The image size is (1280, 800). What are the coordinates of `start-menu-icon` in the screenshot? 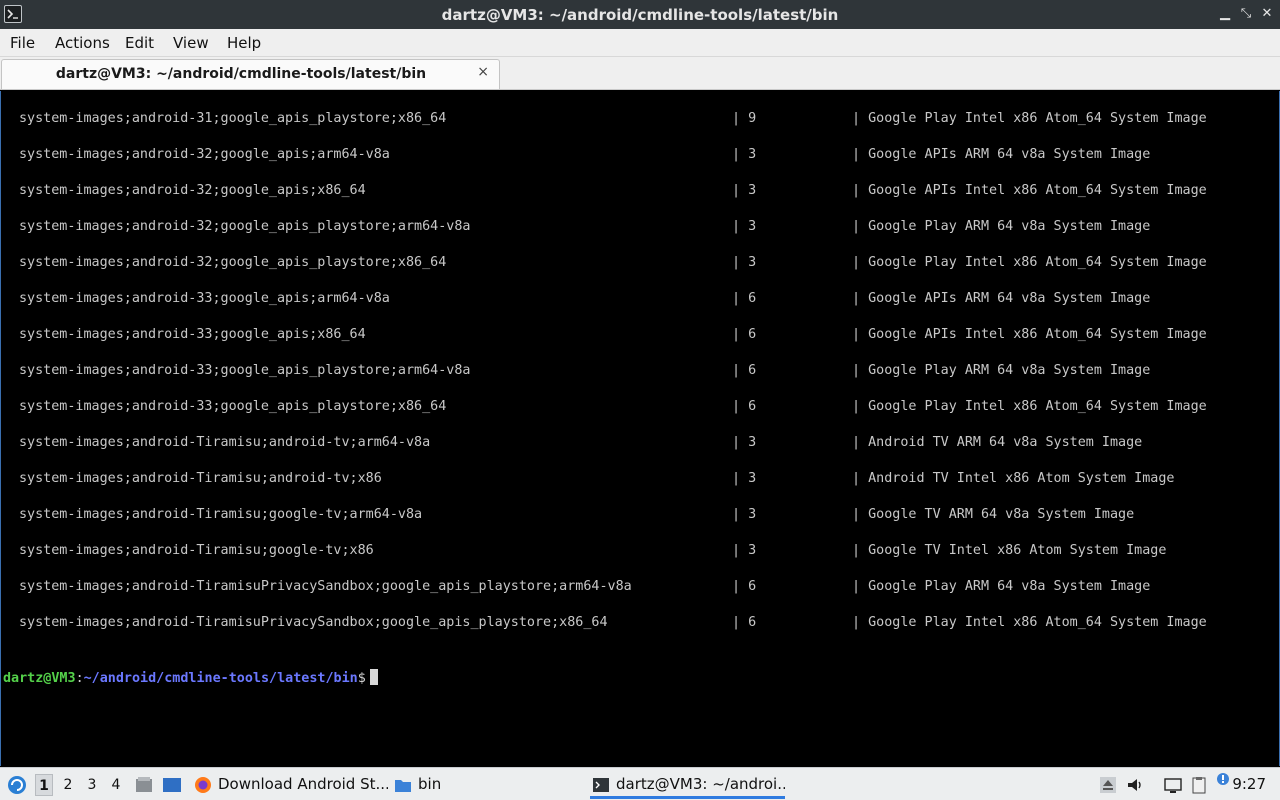 It's located at (17, 784).